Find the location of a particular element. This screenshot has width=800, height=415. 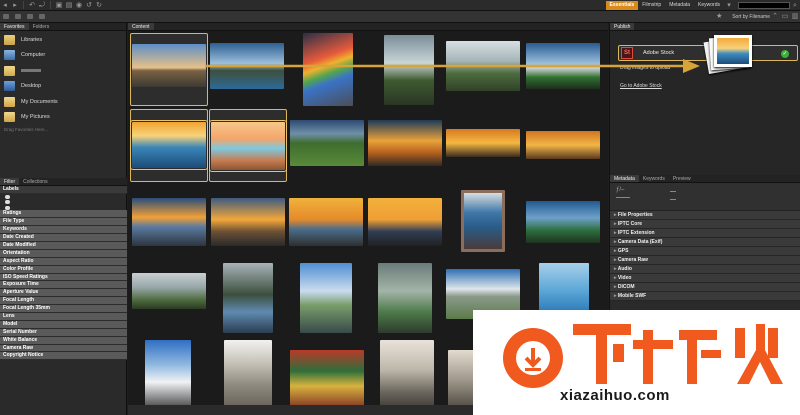

workspace-tab-essentials: Essentials is located at coordinates (622, 5).